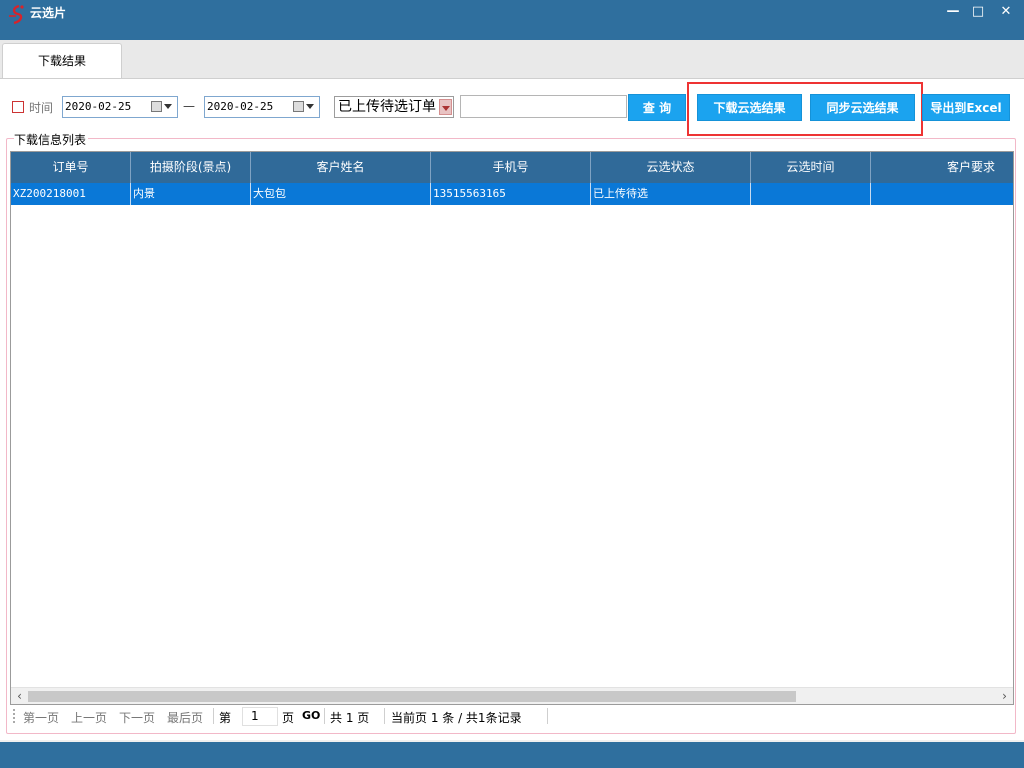 The height and width of the screenshot is (768, 1024). I want to click on cell-customer-name: 大包包, so click(341, 194).